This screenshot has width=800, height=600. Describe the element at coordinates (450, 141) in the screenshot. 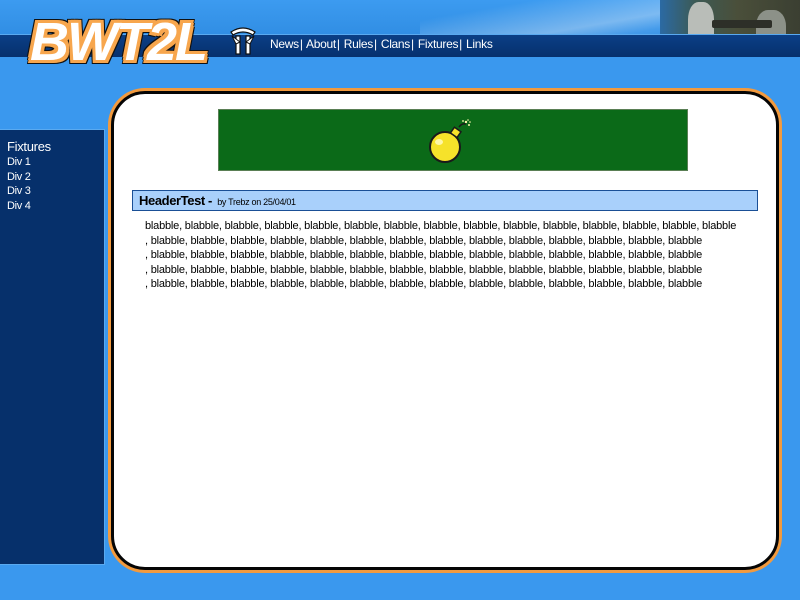

I see `bomb-icon` at that location.